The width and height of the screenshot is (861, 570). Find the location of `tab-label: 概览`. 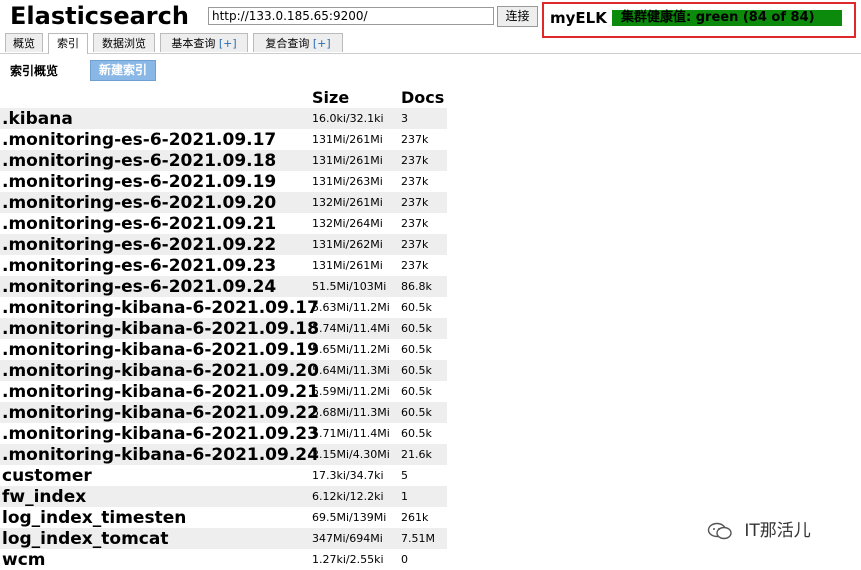

tab-label: 概览 is located at coordinates (24, 43).